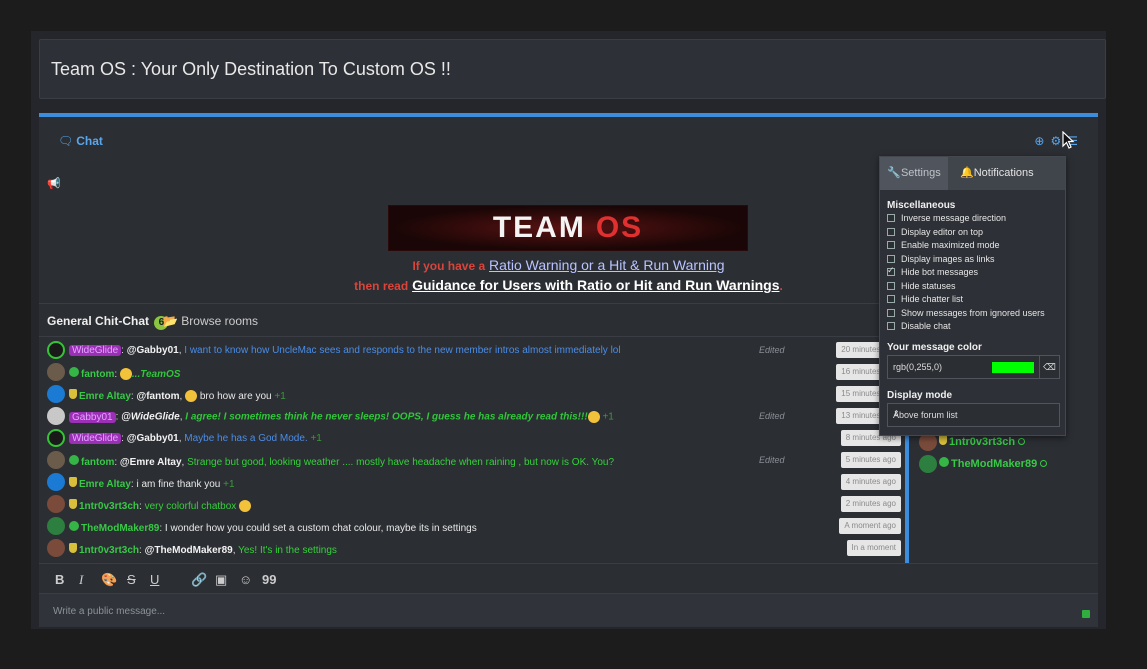  Describe the element at coordinates (914, 173) in the screenshot. I see `tab-settings: 🔧Settings` at that location.